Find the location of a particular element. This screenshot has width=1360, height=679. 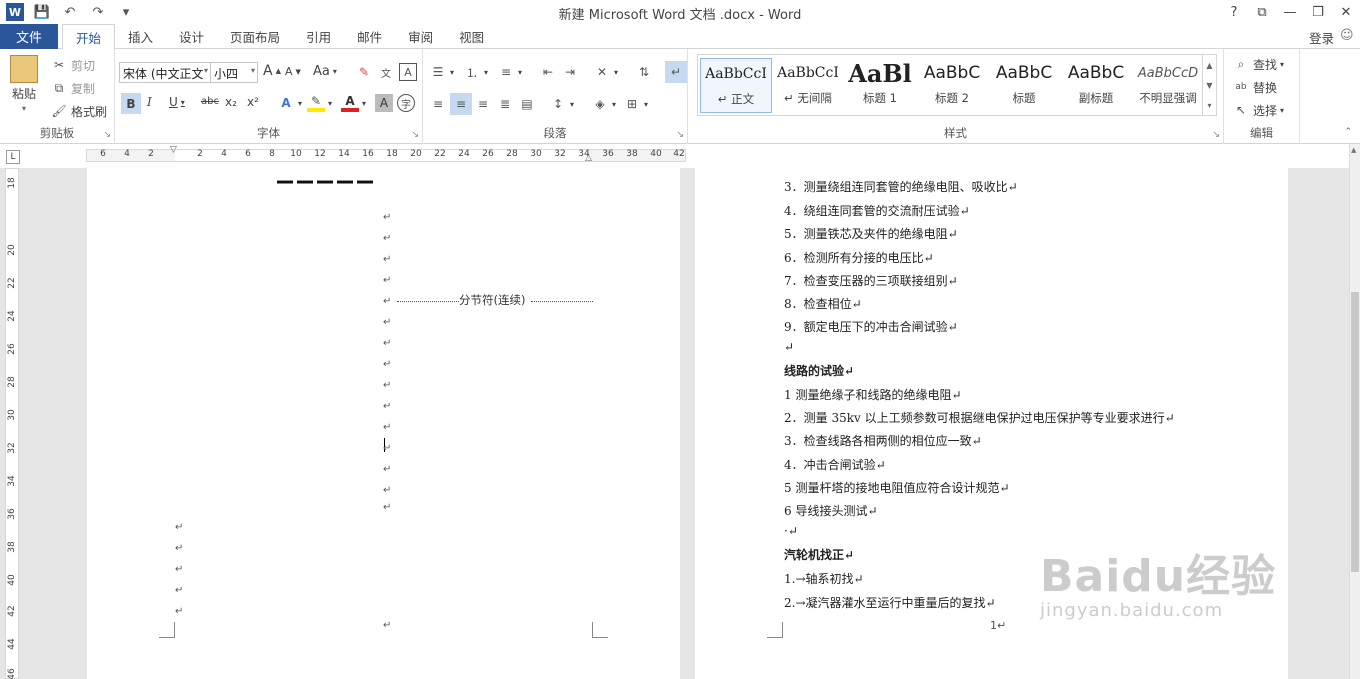

tab-references: 引用 is located at coordinates (318, 36).